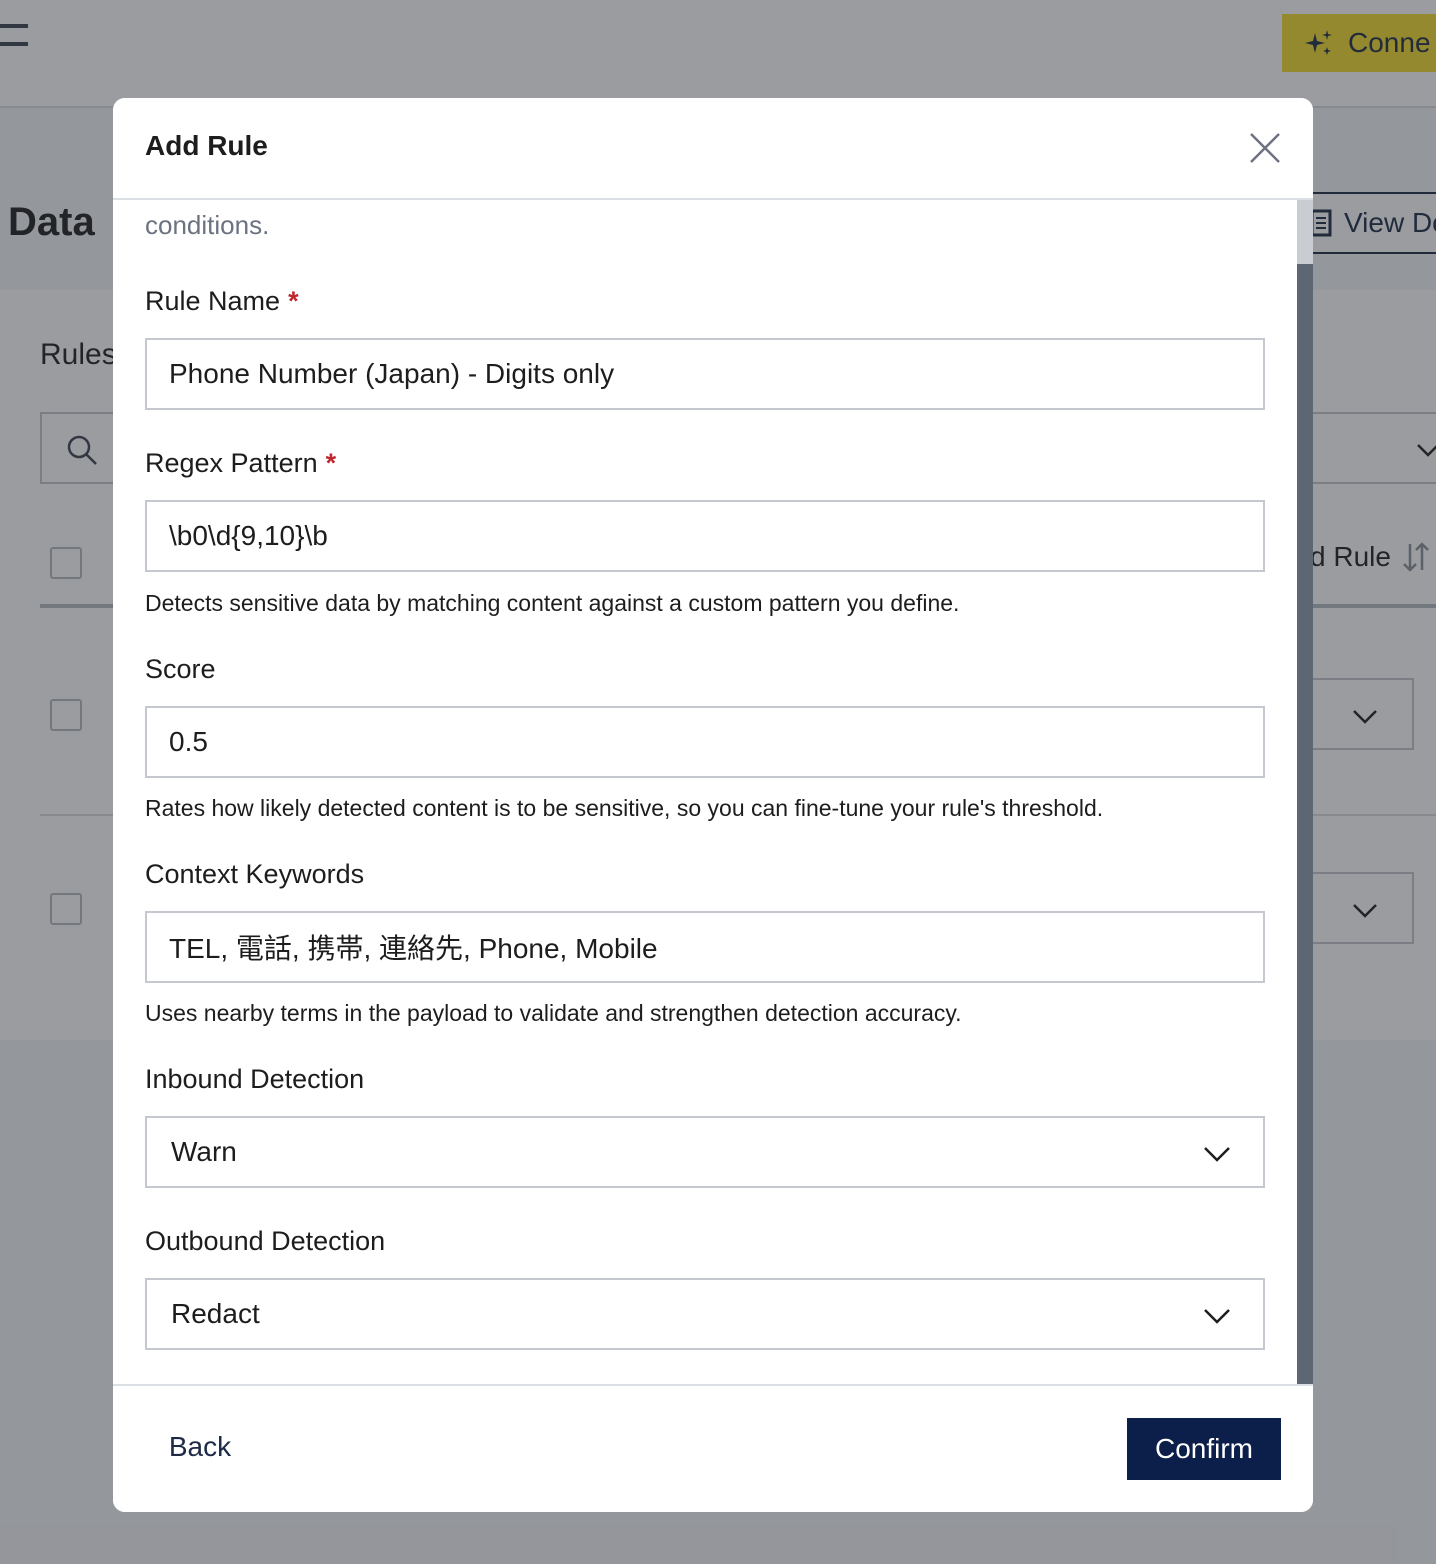 Image resolution: width=1436 pixels, height=1564 pixels. Describe the element at coordinates (255, 1079) in the screenshot. I see `inbound-detection-label: Inbound Detection` at that location.